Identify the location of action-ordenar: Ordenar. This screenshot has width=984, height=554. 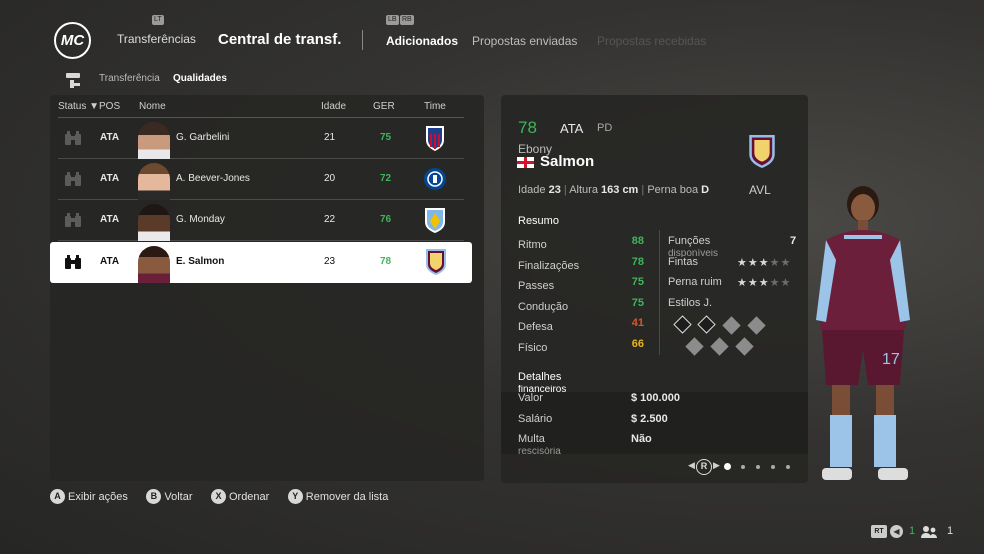
(249, 497).